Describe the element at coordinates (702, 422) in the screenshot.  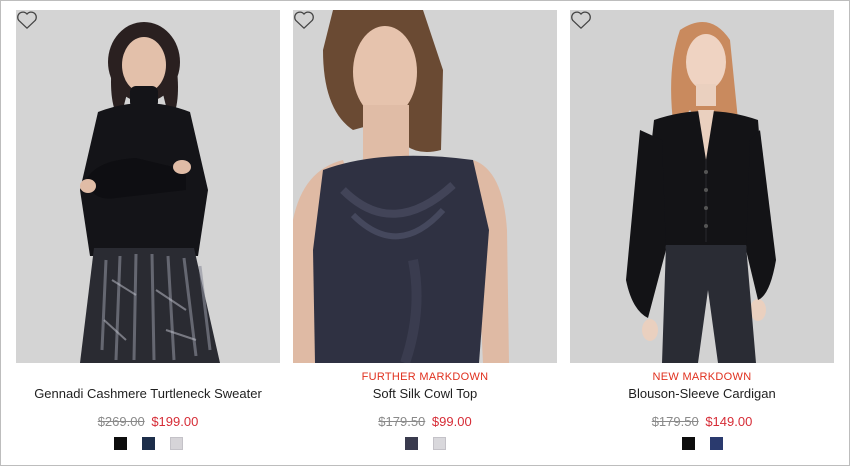
I see `product-prices: $179.50 $149.00` at that location.